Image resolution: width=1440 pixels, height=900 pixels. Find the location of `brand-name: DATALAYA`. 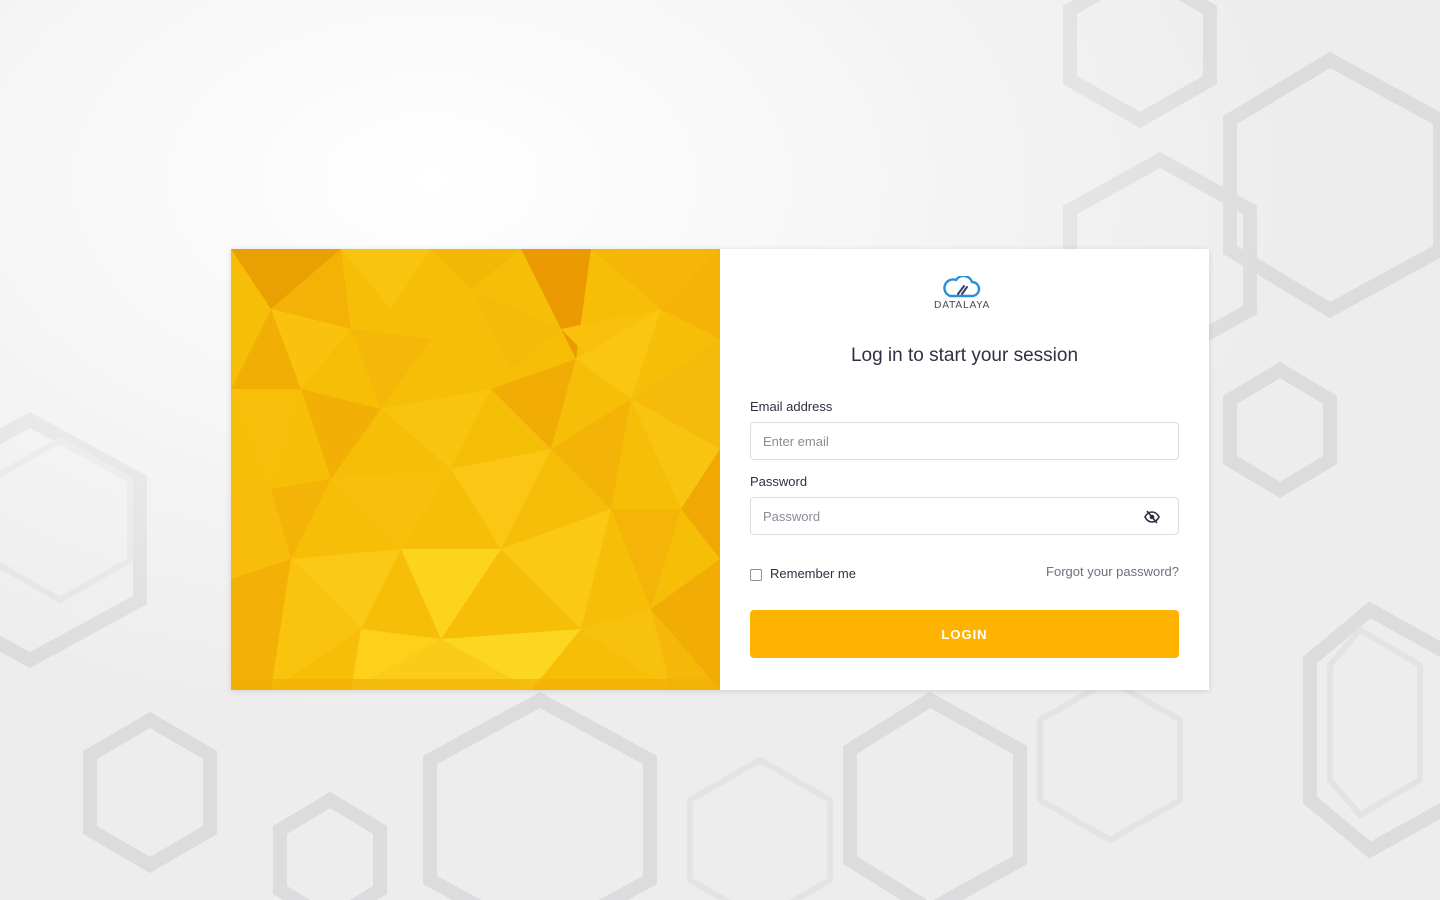

brand-name: DATALAYA is located at coordinates (962, 305).